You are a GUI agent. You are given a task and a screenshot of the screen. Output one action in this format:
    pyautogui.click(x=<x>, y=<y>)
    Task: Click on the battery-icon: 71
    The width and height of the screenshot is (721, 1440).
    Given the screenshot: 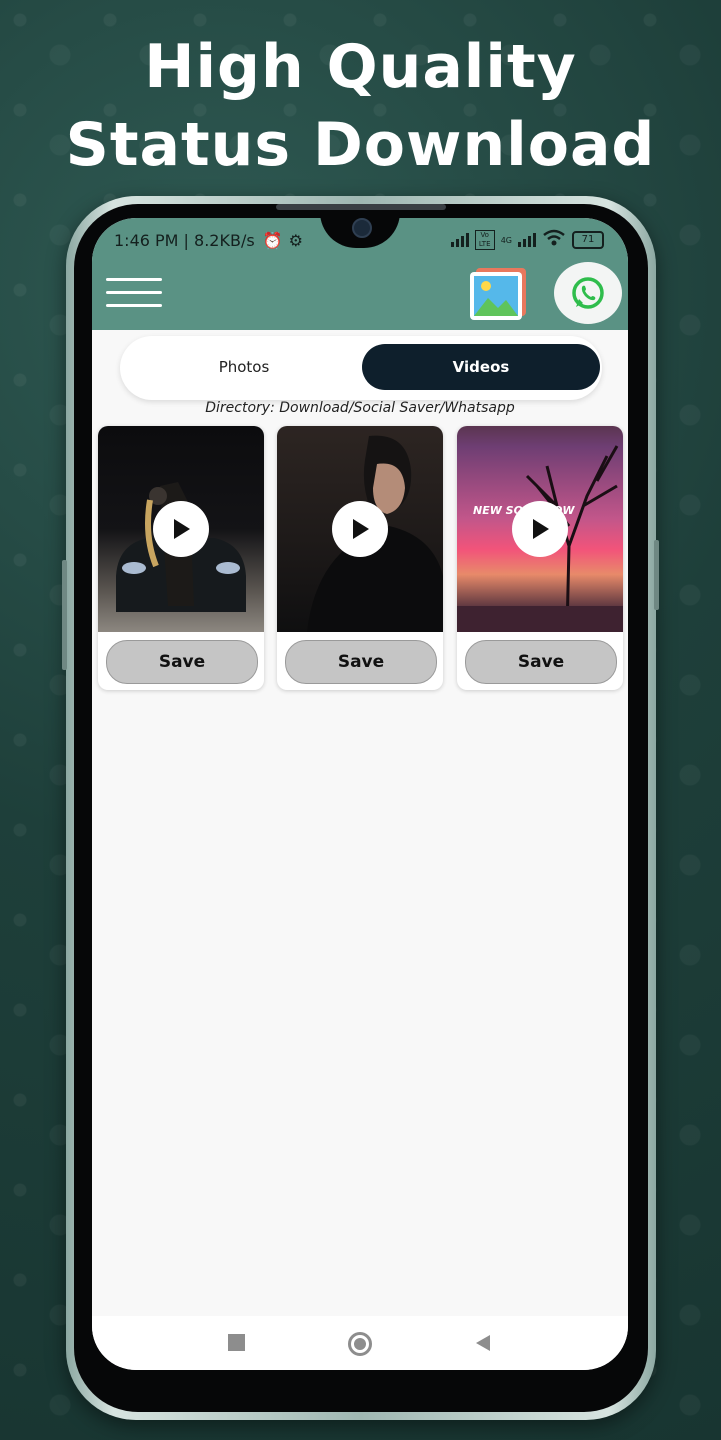 What is the action you would take?
    pyautogui.click(x=588, y=240)
    